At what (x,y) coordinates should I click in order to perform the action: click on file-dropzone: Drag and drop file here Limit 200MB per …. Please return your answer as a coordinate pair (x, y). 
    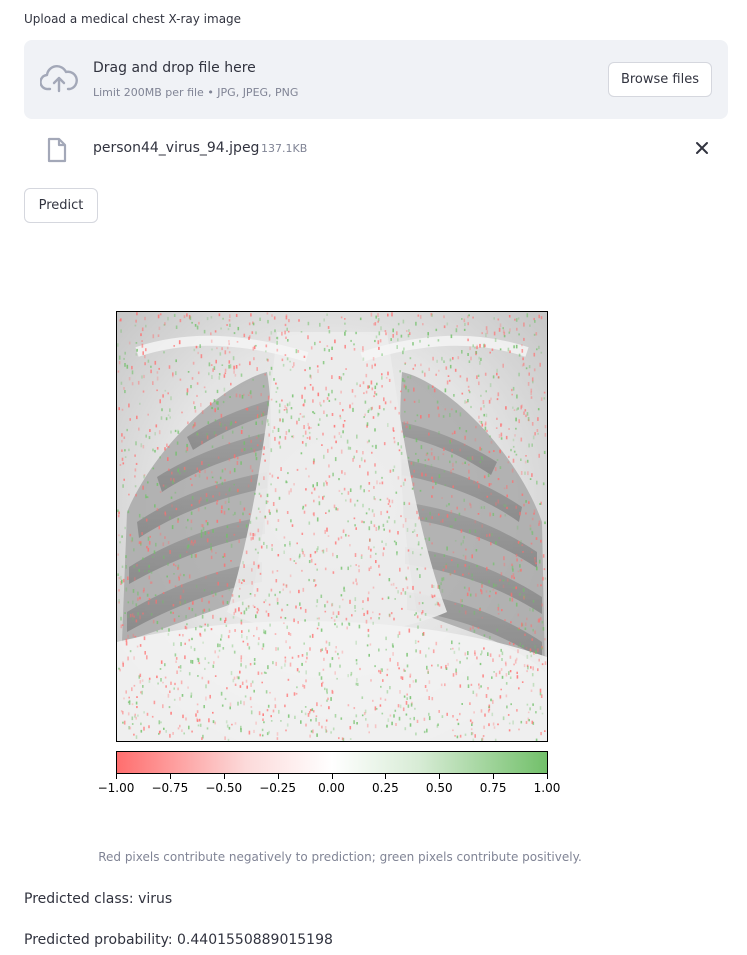
    Looking at the image, I should click on (376, 79).